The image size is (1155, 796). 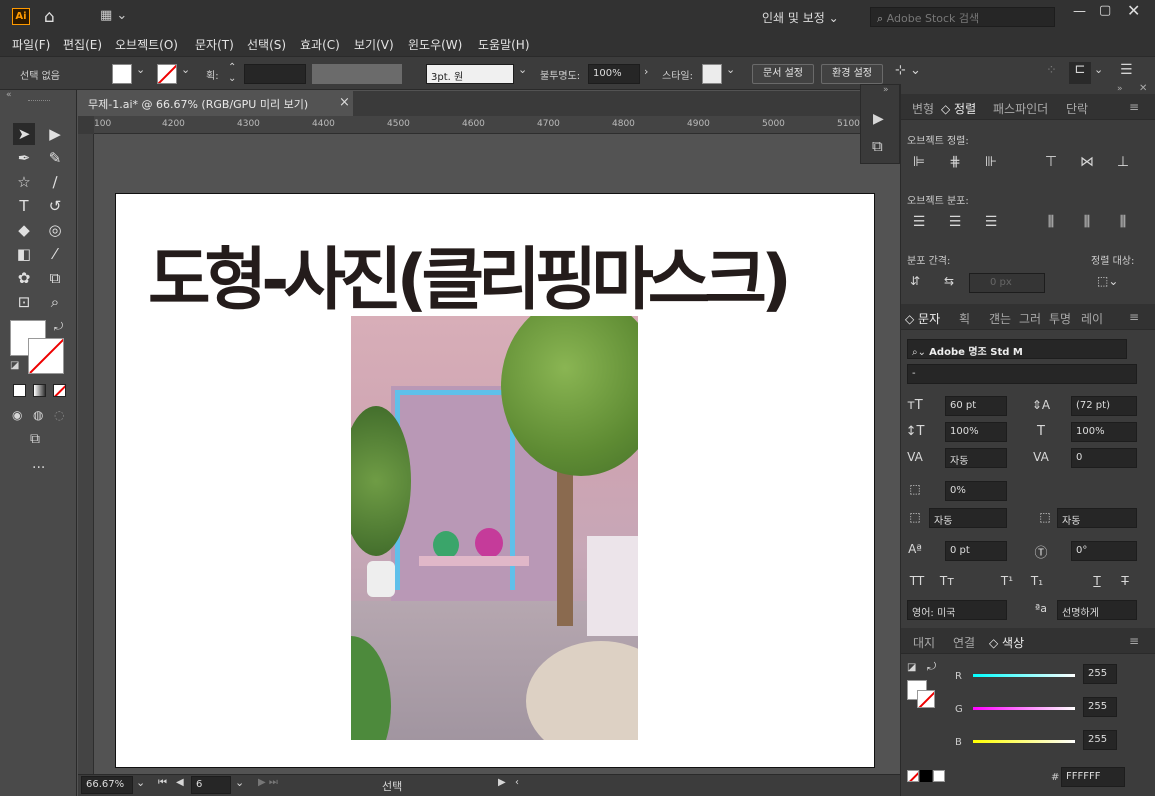 What do you see at coordinates (504, 44) in the screenshot?
I see `menu-help: 도움말(H)` at bounding box center [504, 44].